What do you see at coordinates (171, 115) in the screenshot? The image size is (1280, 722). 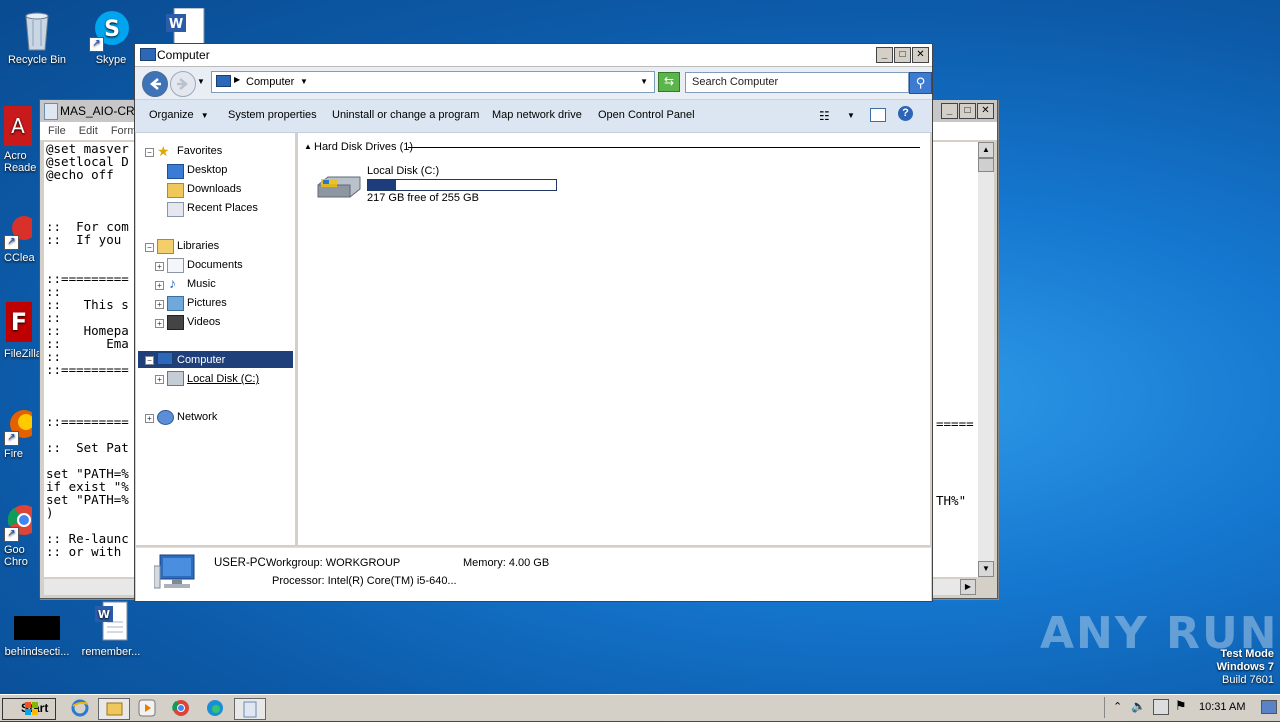 I see `organize-label: Organize` at bounding box center [171, 115].